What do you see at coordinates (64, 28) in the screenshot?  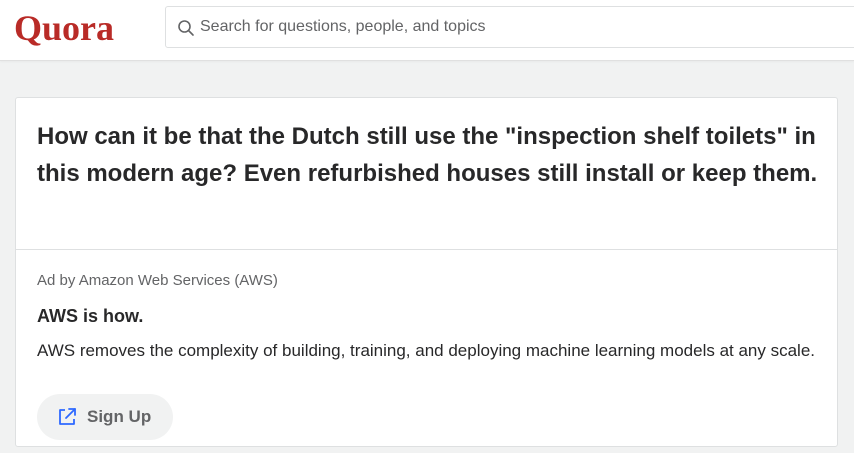 I see `quora-logo: Quora` at bounding box center [64, 28].